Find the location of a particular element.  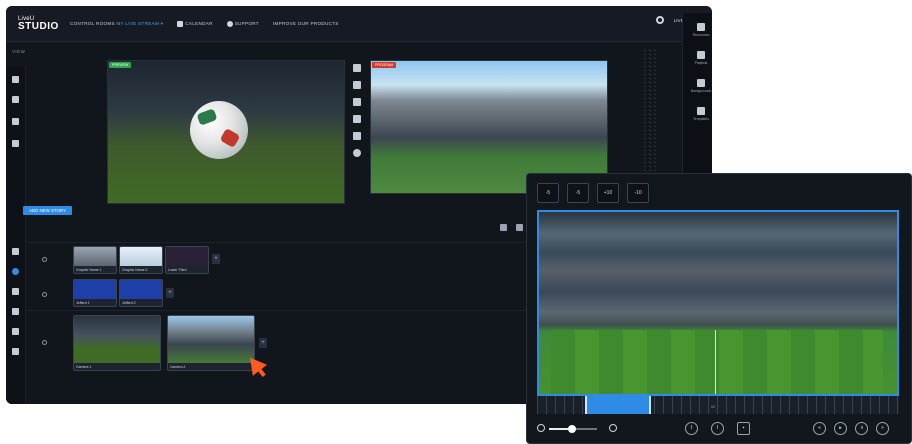

graphic-clip-2: Graphic Name 2 is located at coordinates (141, 260).